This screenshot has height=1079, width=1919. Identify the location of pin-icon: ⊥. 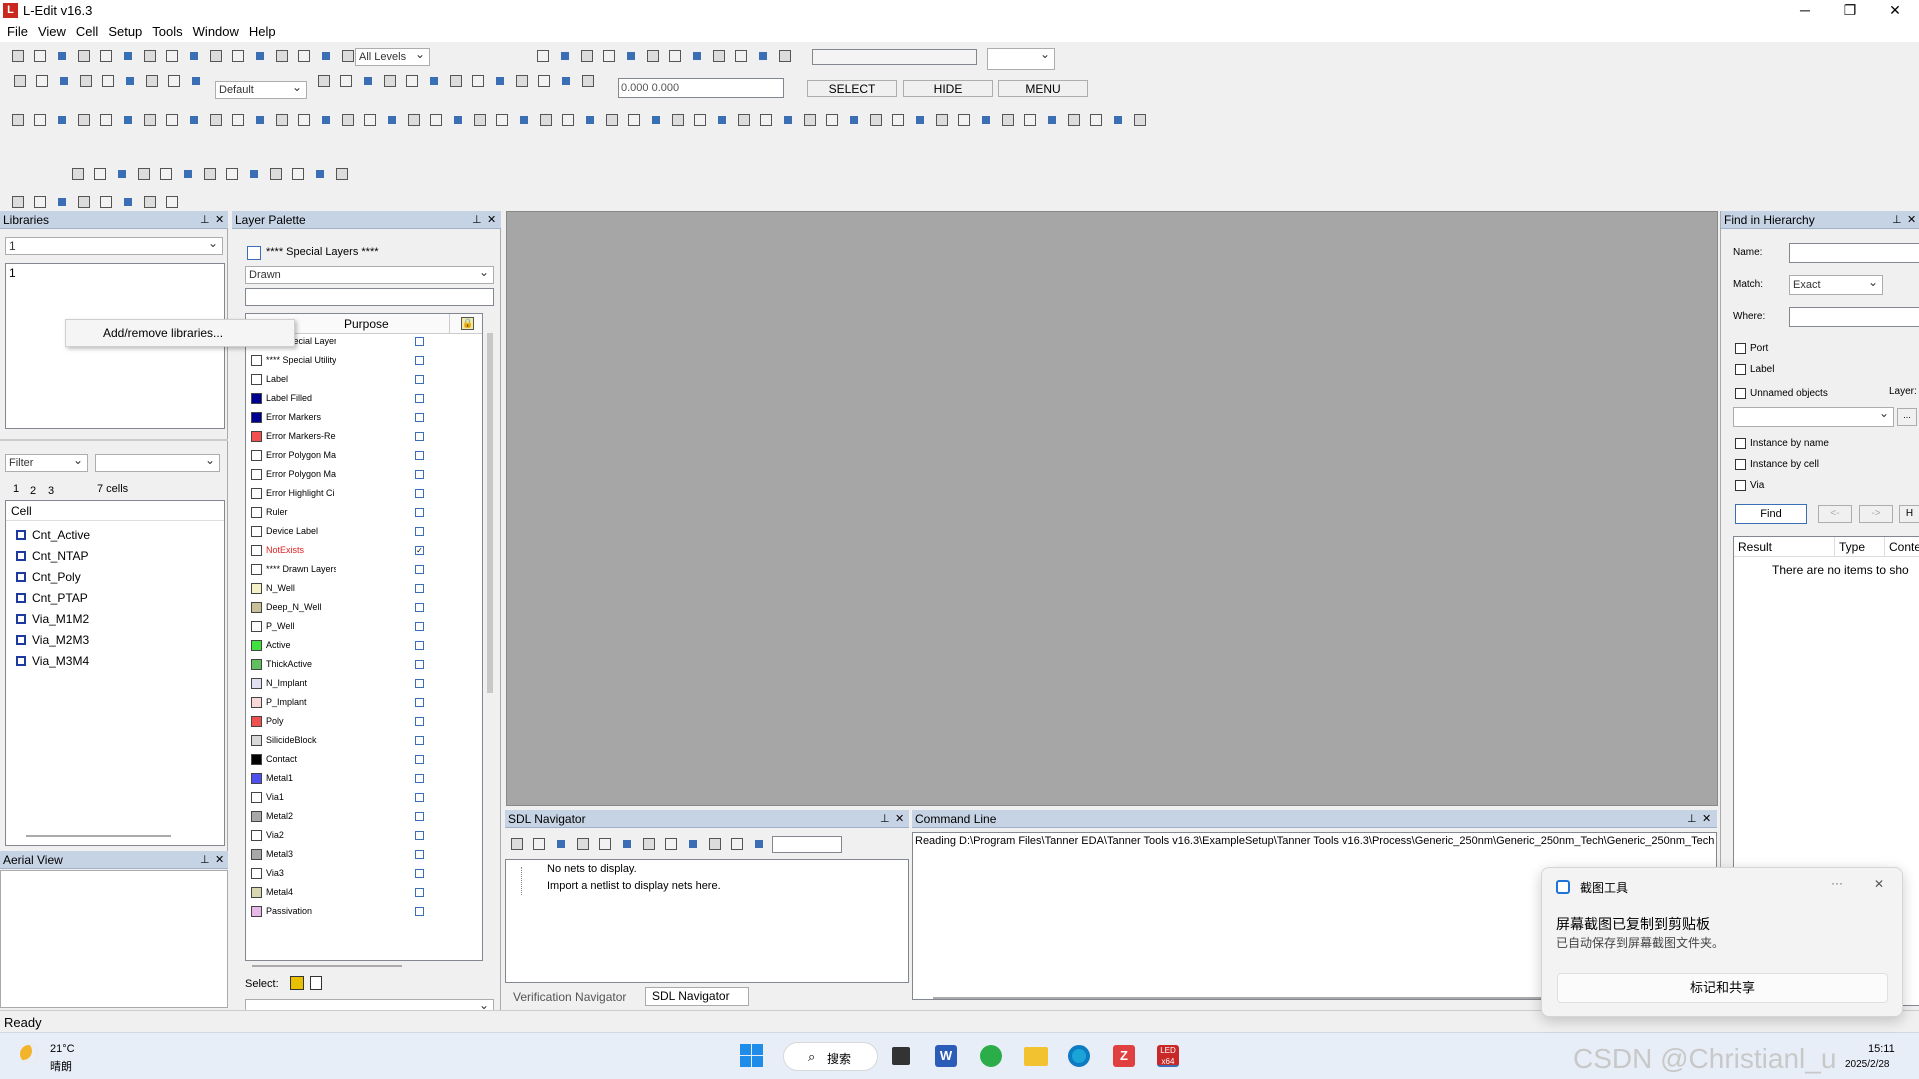
(885, 819).